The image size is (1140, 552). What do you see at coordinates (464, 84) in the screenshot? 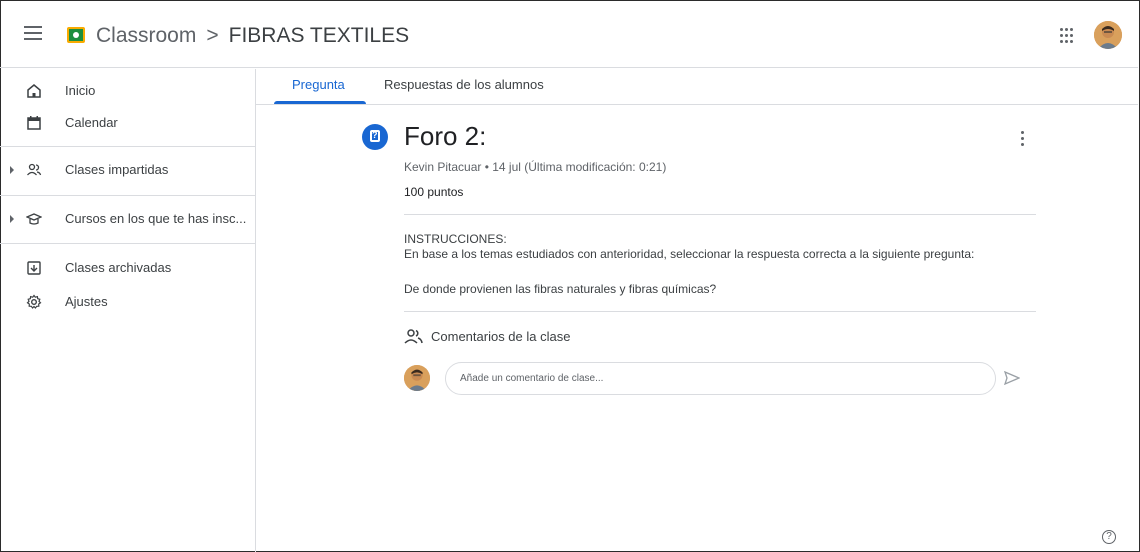
I see `tab-respuestas-alumnos: Respuestas de los alumnos` at bounding box center [464, 84].